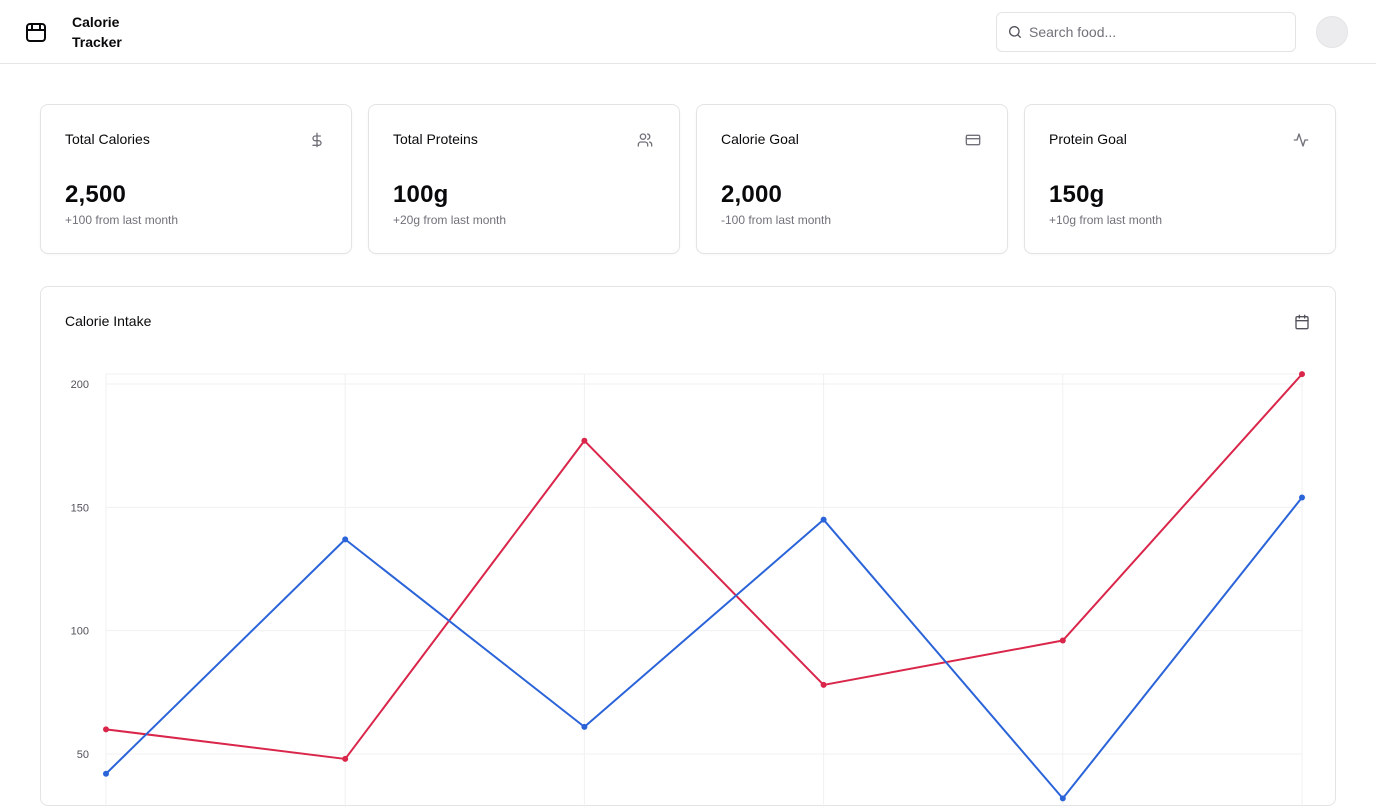 Image resolution: width=1376 pixels, height=807 pixels. I want to click on card-delta: -100 from last month, so click(776, 220).